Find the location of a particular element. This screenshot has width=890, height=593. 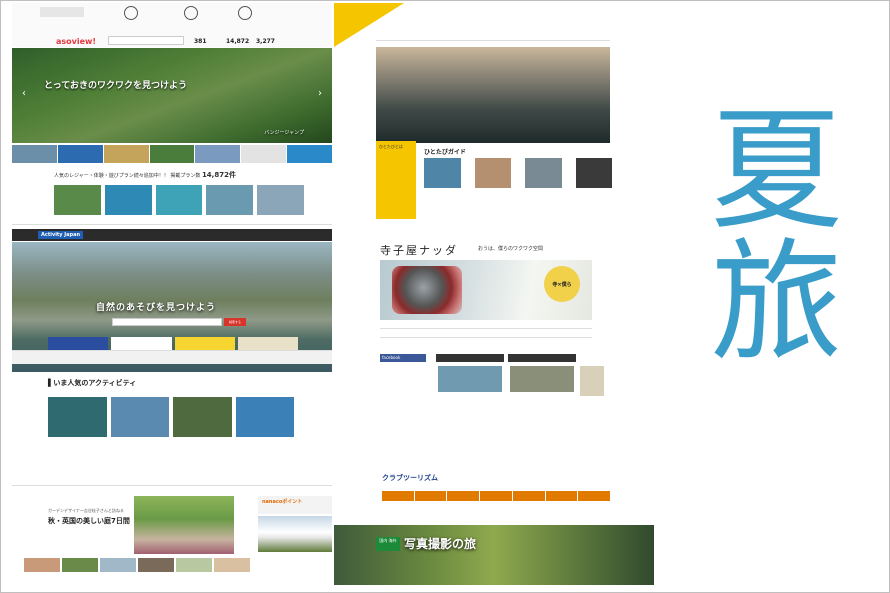

feature-image is located at coordinates (184, 525).